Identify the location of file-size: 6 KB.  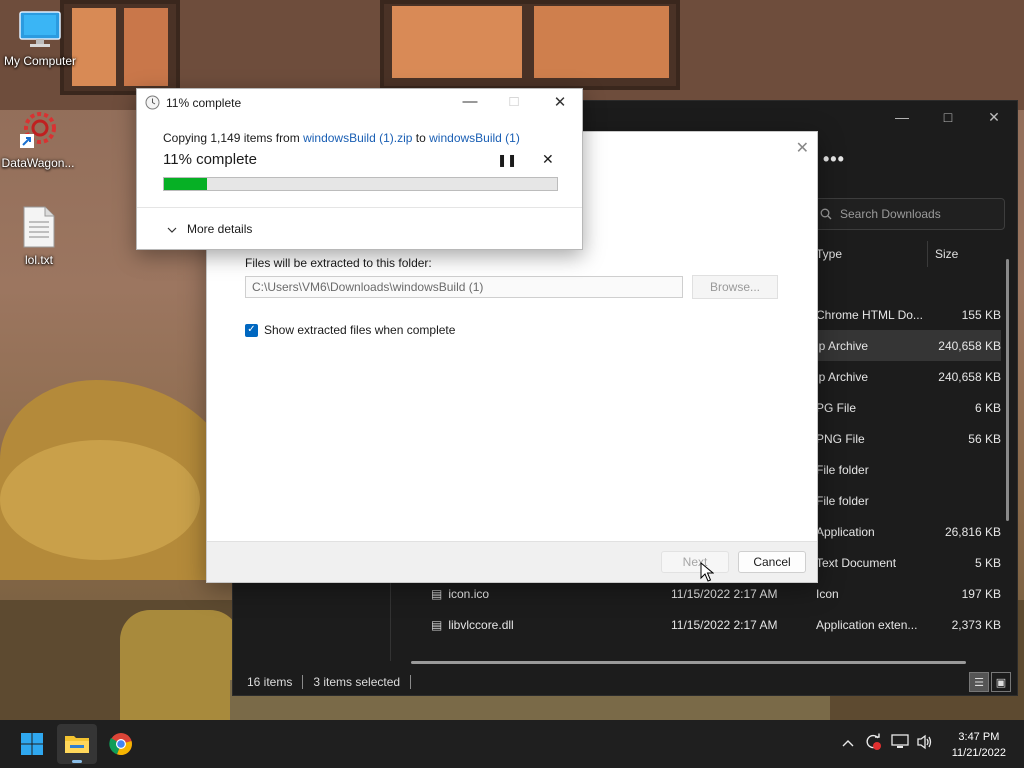
(987, 408).